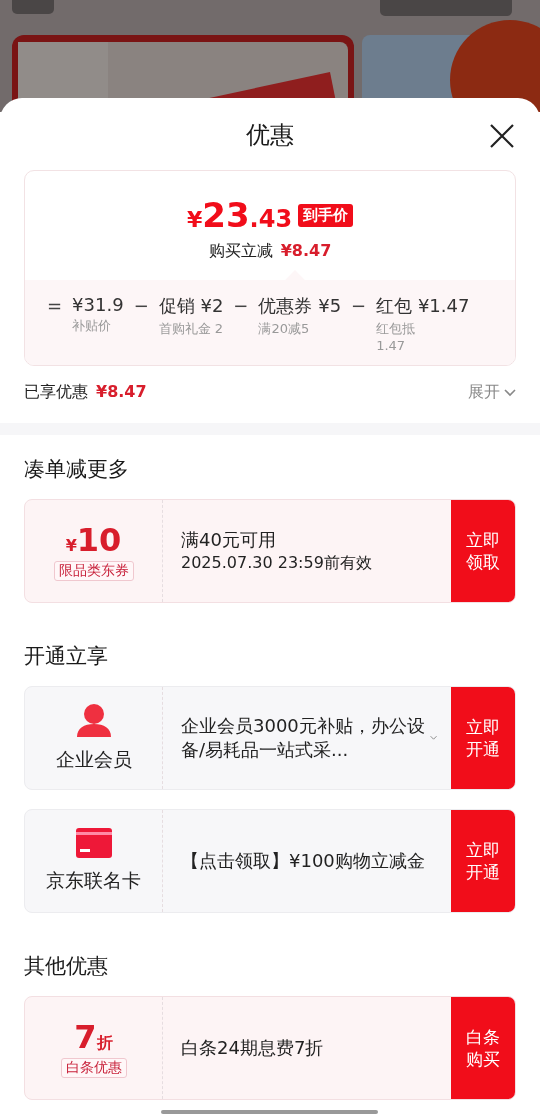 This screenshot has width=540, height=1116. I want to click on savings-label: 购买立减, so click(240, 251).